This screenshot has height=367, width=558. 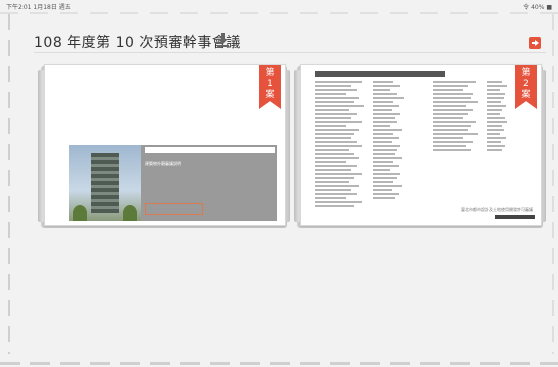 I want to click on cover-caption: 建築物外觀審議說明, so click(x=163, y=163).